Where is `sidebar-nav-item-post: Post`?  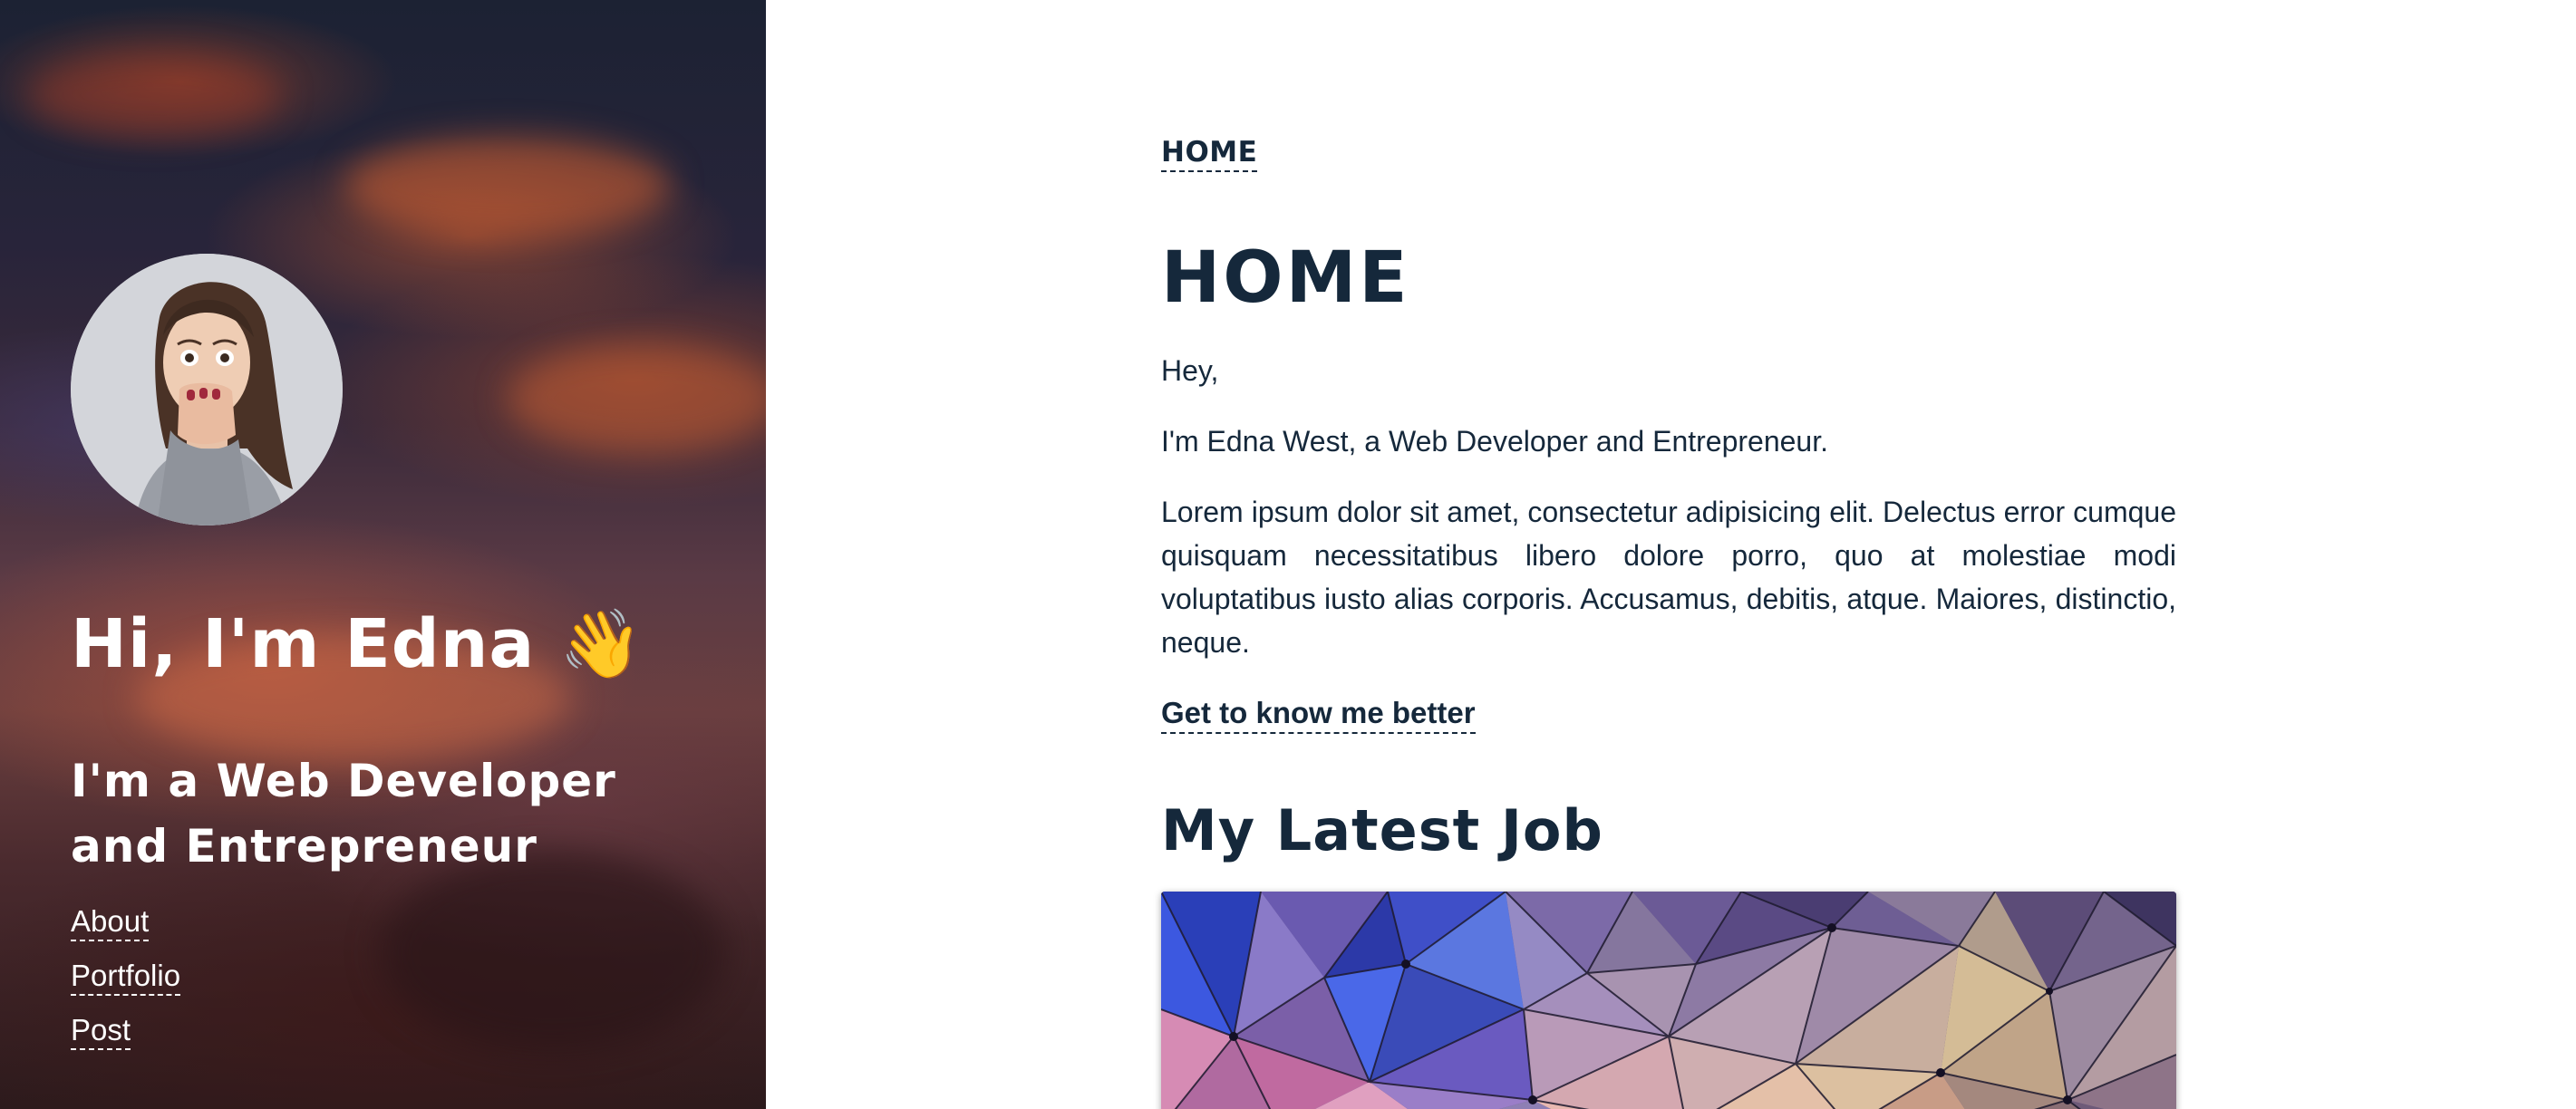
sidebar-nav-item-post: Post is located at coordinates (125, 1031).